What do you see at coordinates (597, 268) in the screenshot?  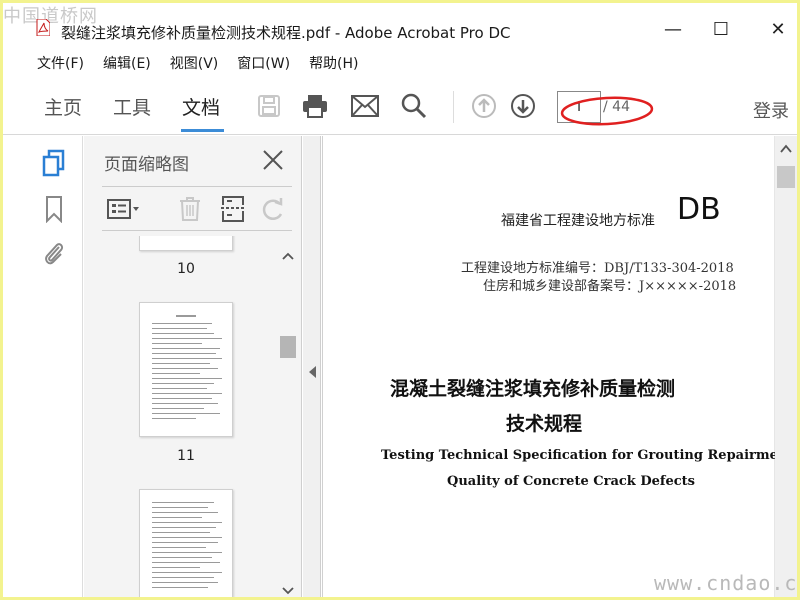 I see `doc-standard-number: 工程建设地方标准编号：DBJ/T133-304-2018` at bounding box center [597, 268].